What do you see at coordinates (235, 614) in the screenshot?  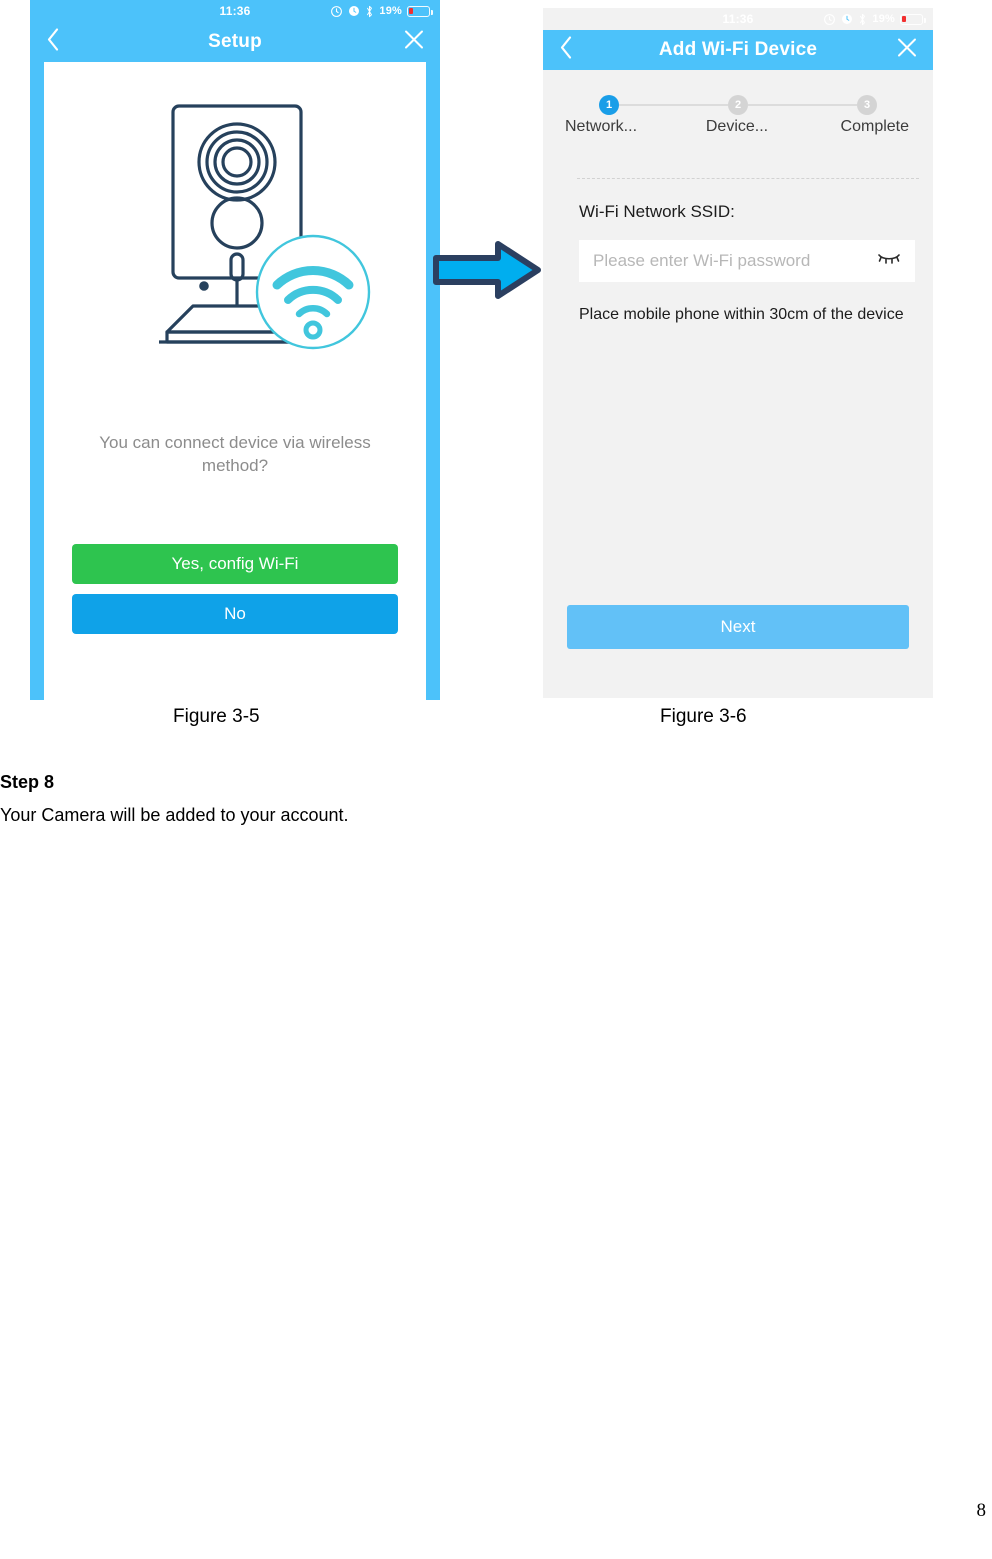 I see `no-button: No` at bounding box center [235, 614].